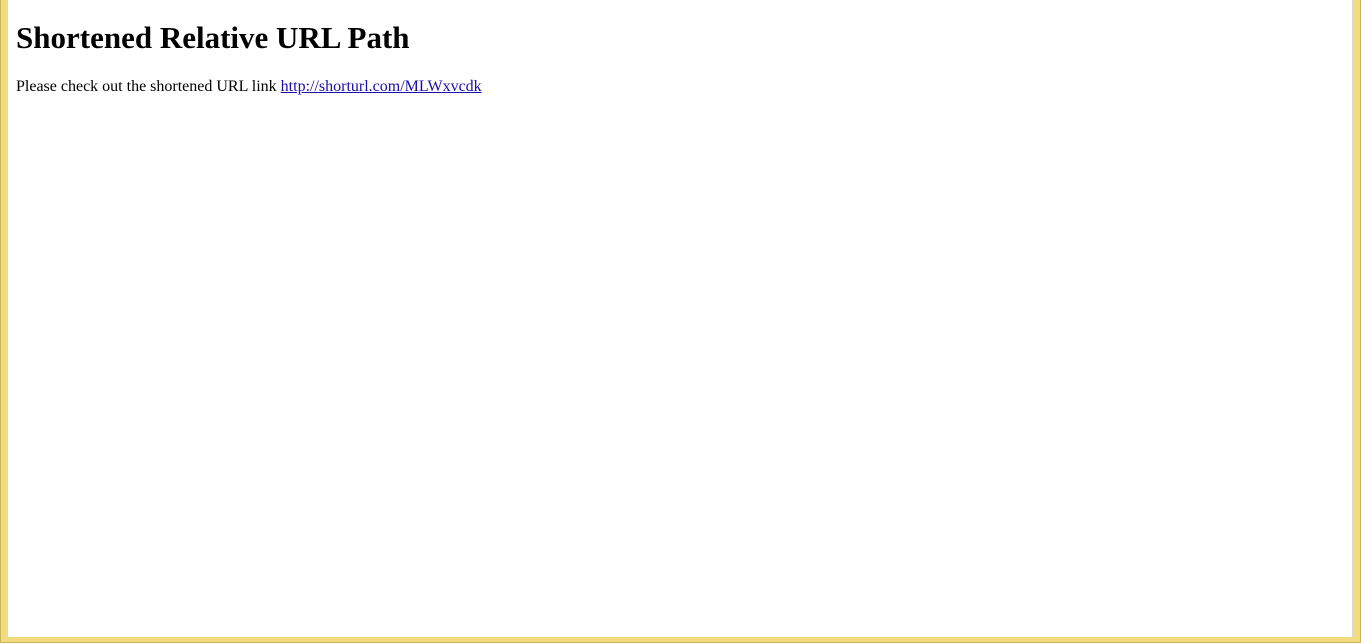  Describe the element at coordinates (213, 37) in the screenshot. I see `page-title: Shortened Relative URL Path` at that location.